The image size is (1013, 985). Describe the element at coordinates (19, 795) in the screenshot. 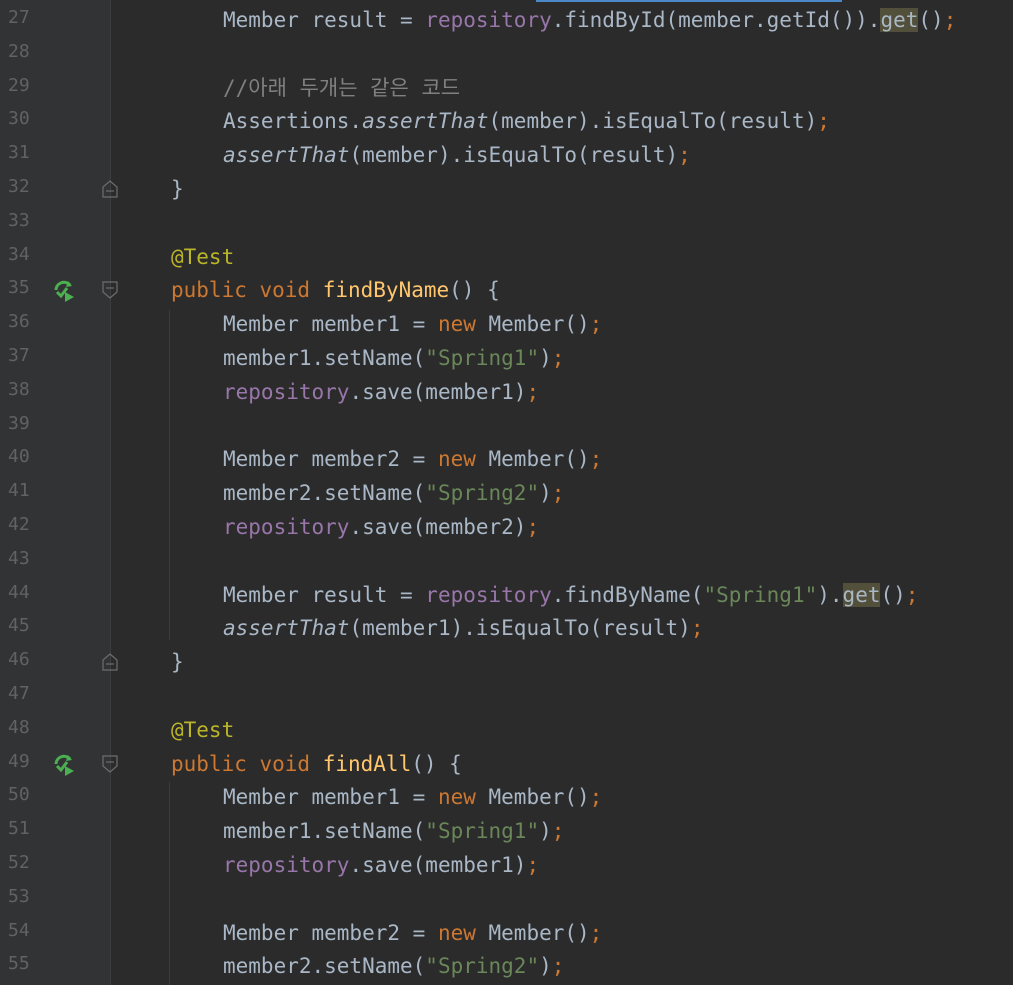

I see `line-number: 50` at that location.